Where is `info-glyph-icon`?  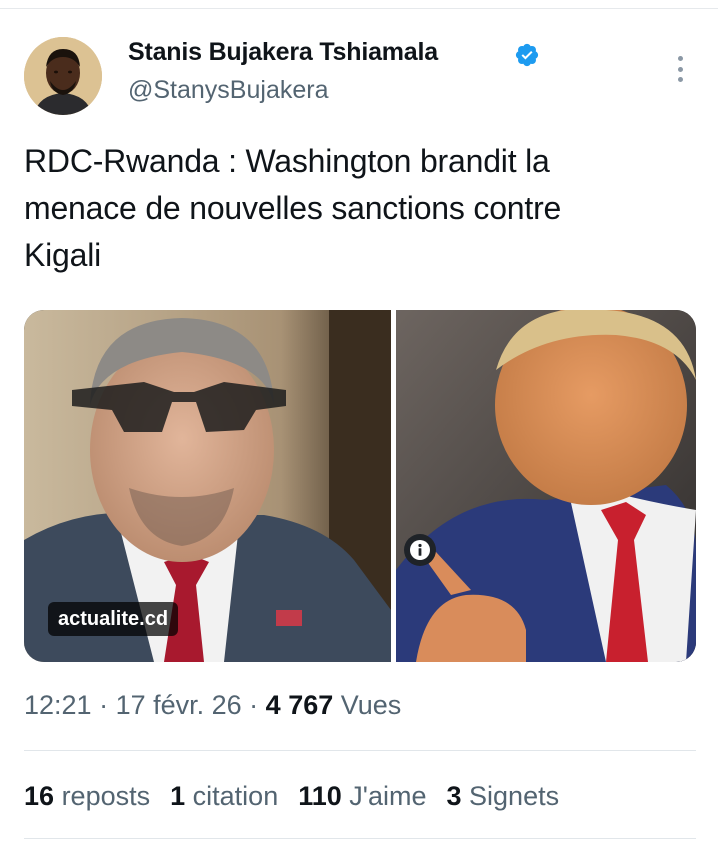 info-glyph-icon is located at coordinates (420, 550).